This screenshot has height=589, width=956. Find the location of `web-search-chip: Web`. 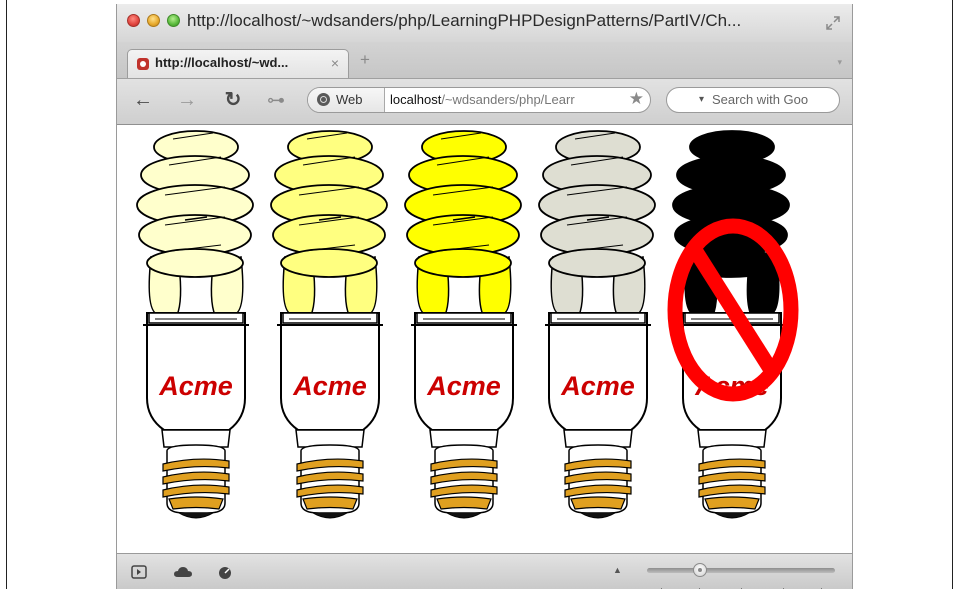

web-search-chip: Web is located at coordinates (346, 100).